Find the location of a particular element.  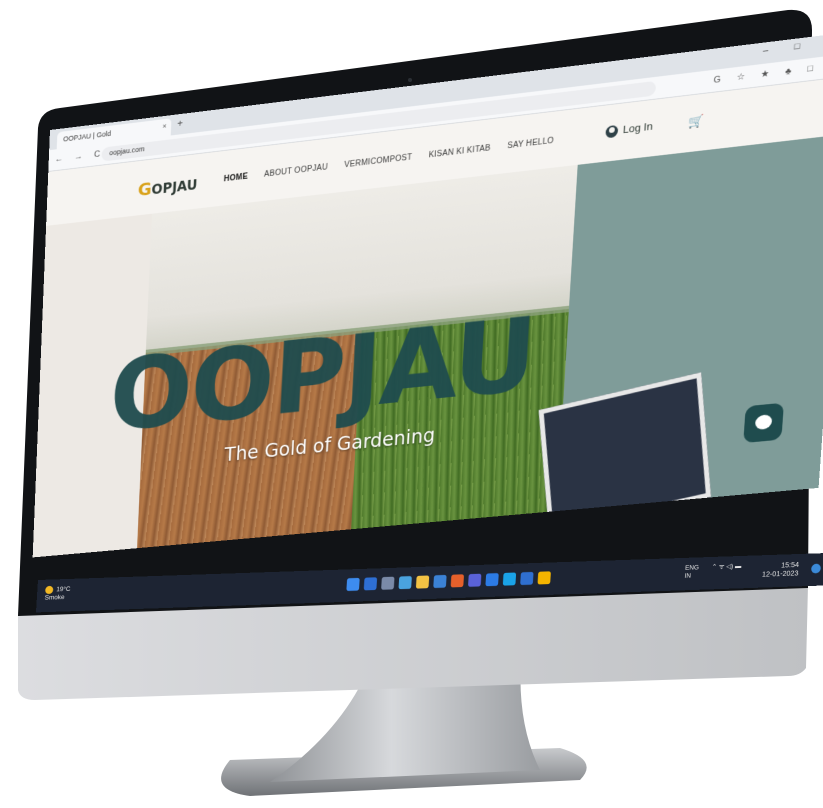

site-logo: GOPJAU is located at coordinates (167, 187).